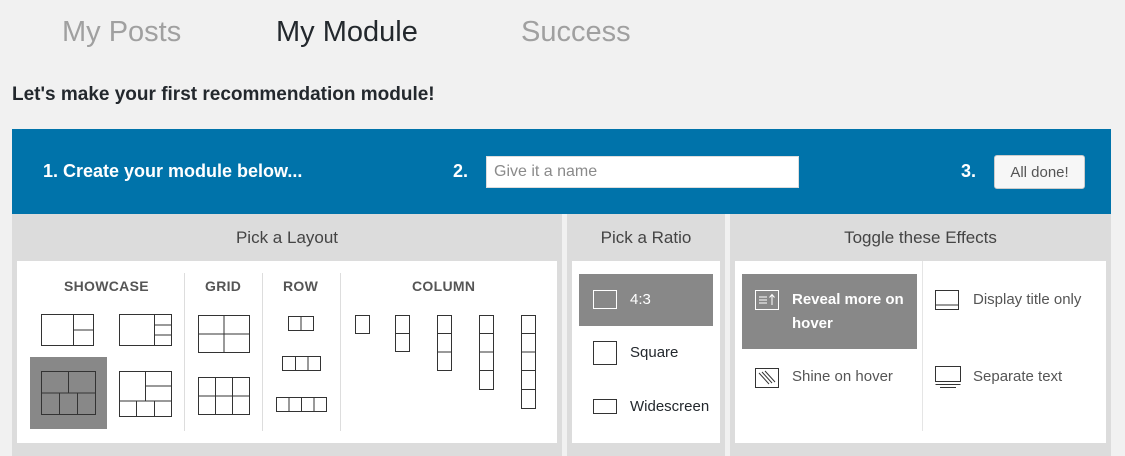 The image size is (1125, 456). I want to click on reveal-icon, so click(767, 300).